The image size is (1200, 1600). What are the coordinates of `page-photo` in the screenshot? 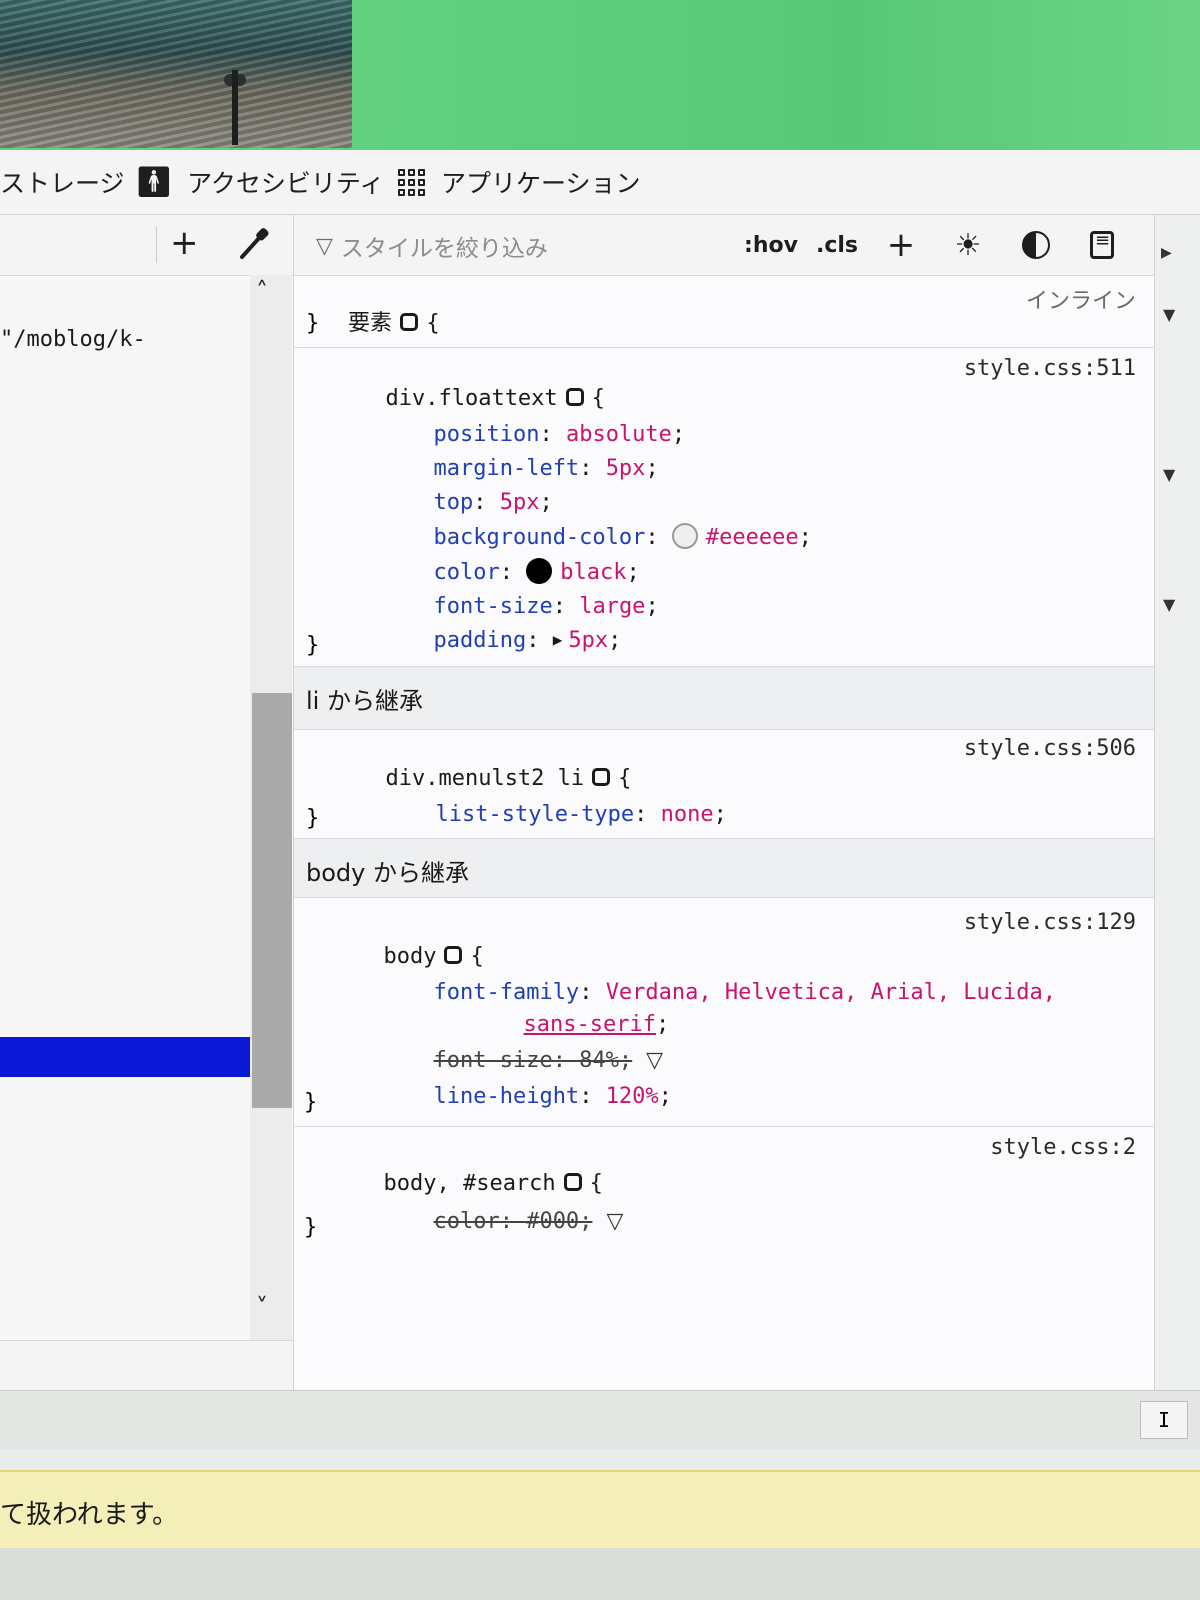 It's located at (176, 74).